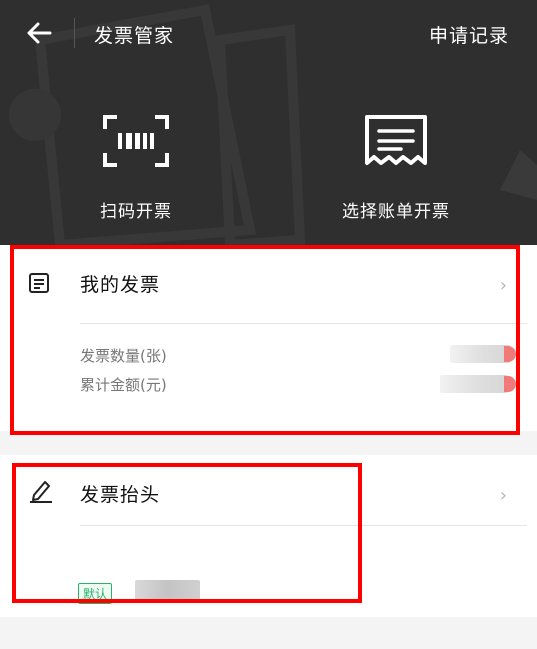 The image size is (537, 649). I want to click on invoice-title-row: 发票抬头 ›, so click(268, 493).